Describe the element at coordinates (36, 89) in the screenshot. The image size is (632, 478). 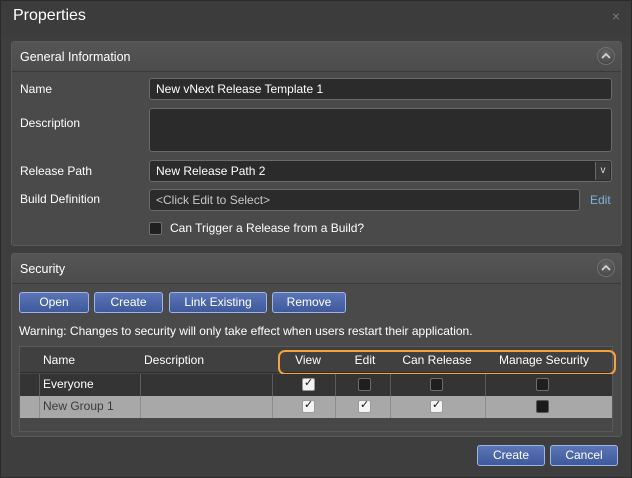
I see `name-label: Name` at that location.